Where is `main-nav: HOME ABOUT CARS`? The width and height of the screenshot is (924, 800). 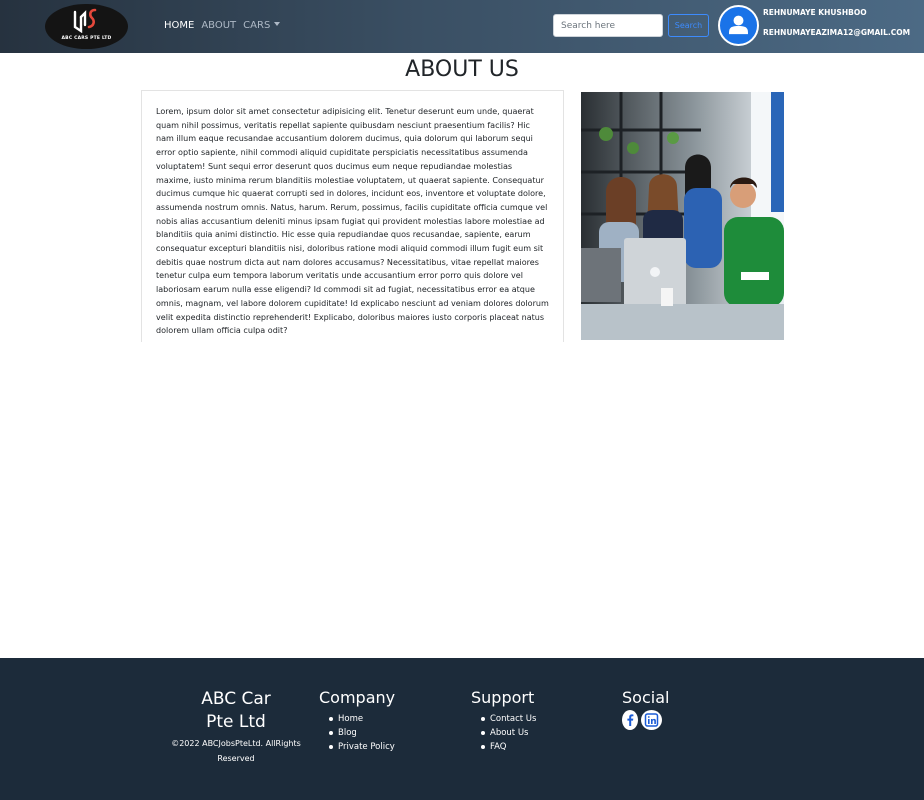
main-nav: HOME ABOUT CARS is located at coordinates (222, 25).